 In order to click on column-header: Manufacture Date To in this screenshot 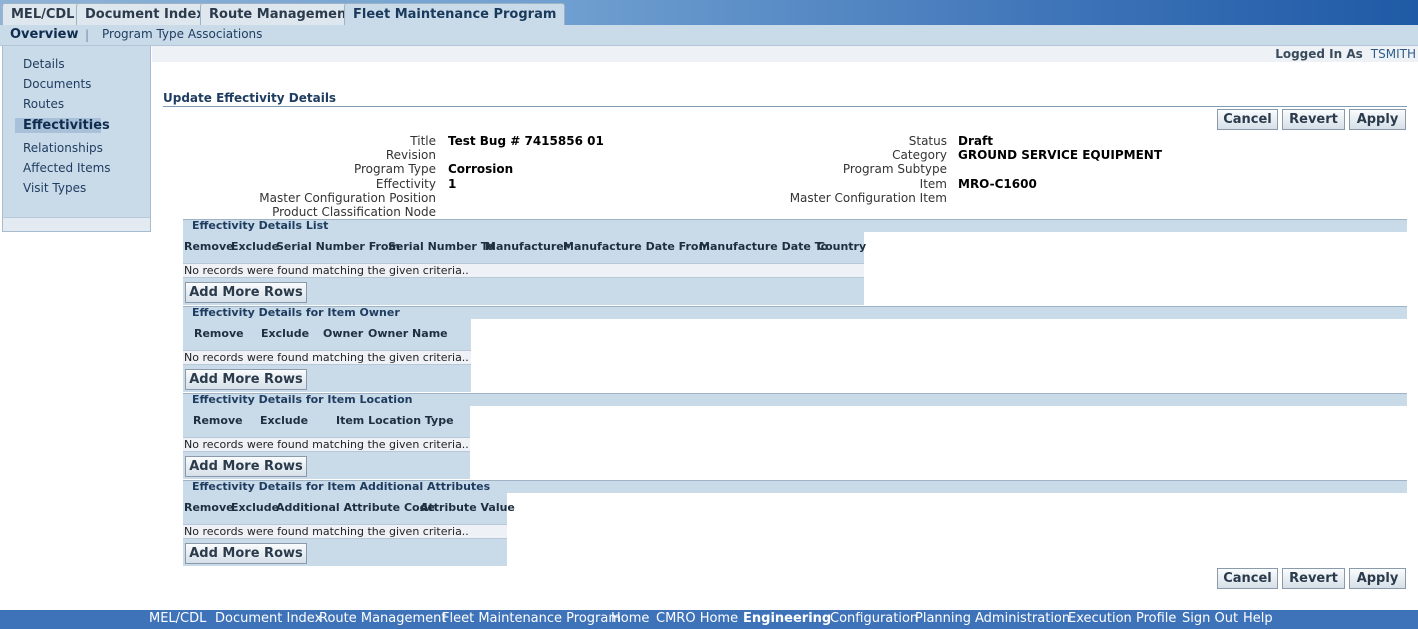, I will do `click(764, 246)`.